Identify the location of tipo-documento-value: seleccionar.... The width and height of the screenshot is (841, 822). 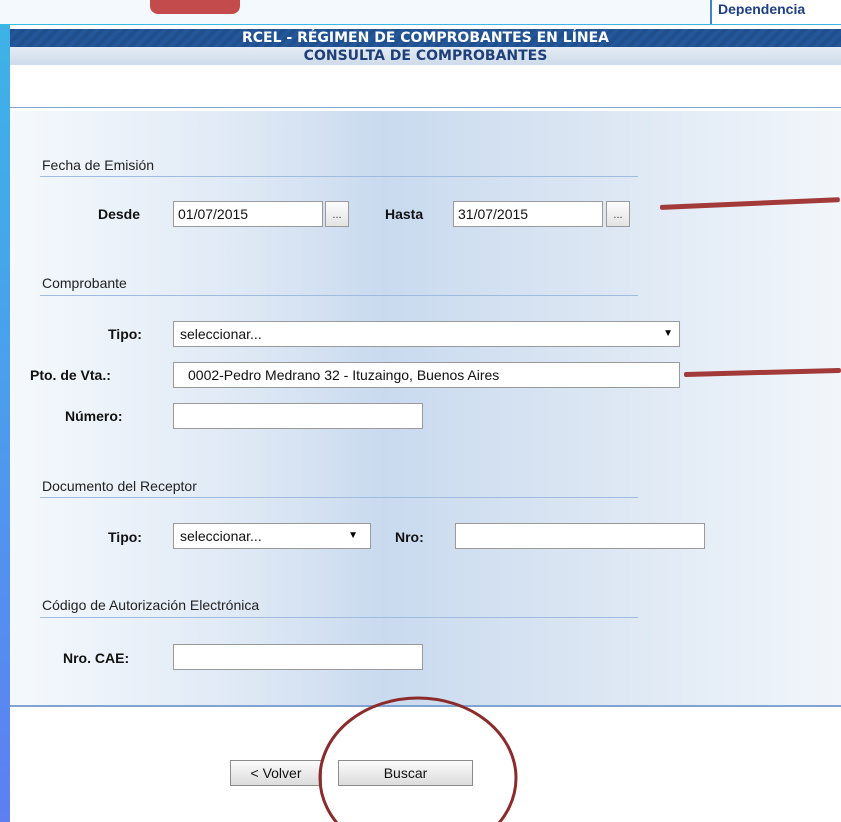
(221, 536).